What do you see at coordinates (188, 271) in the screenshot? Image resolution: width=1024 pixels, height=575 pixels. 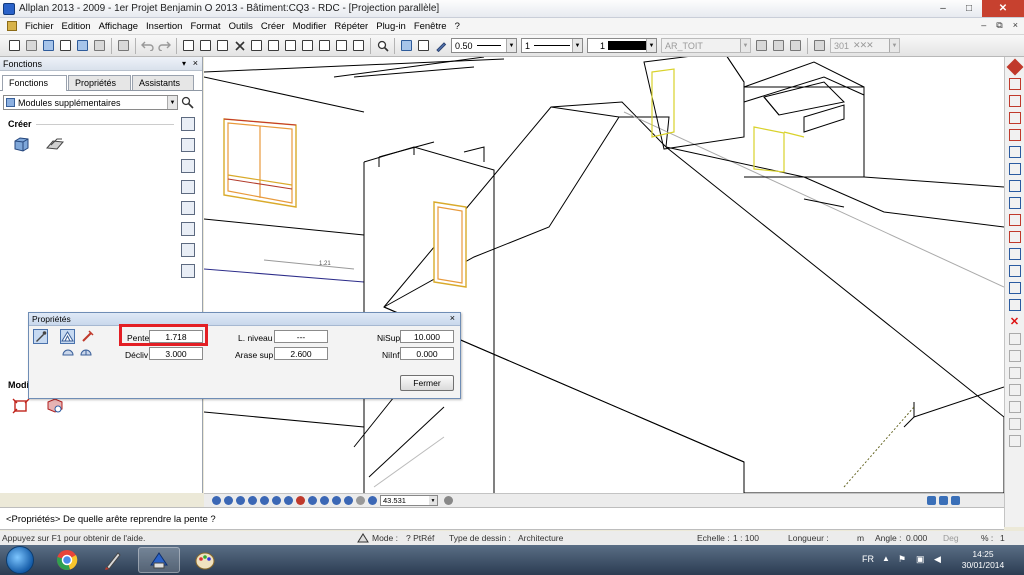 I see `landscape-tool-icon` at bounding box center [188, 271].